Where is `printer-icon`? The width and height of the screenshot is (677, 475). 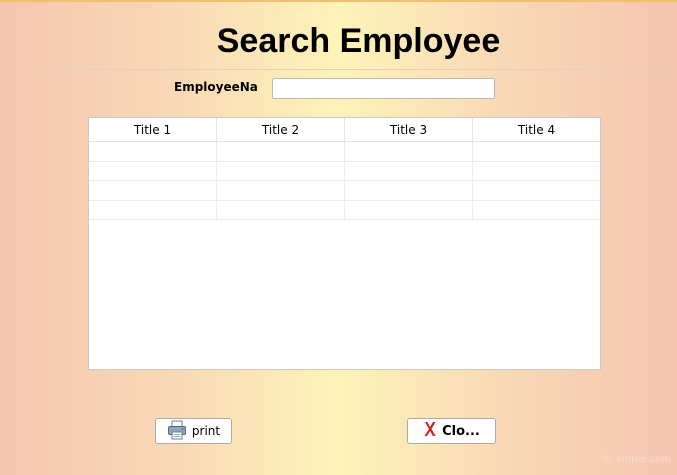 printer-icon is located at coordinates (177, 431).